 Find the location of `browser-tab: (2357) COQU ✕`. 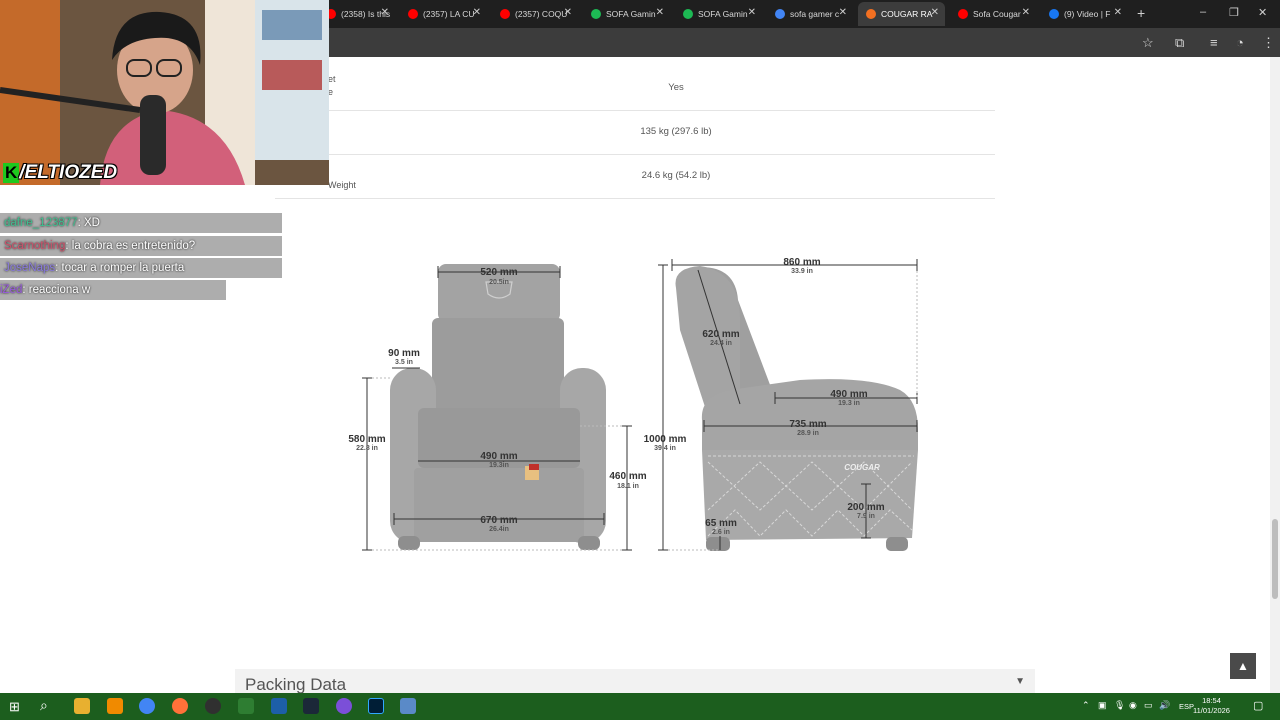

browser-tab: (2357) COQU ✕ is located at coordinates (535, 14).